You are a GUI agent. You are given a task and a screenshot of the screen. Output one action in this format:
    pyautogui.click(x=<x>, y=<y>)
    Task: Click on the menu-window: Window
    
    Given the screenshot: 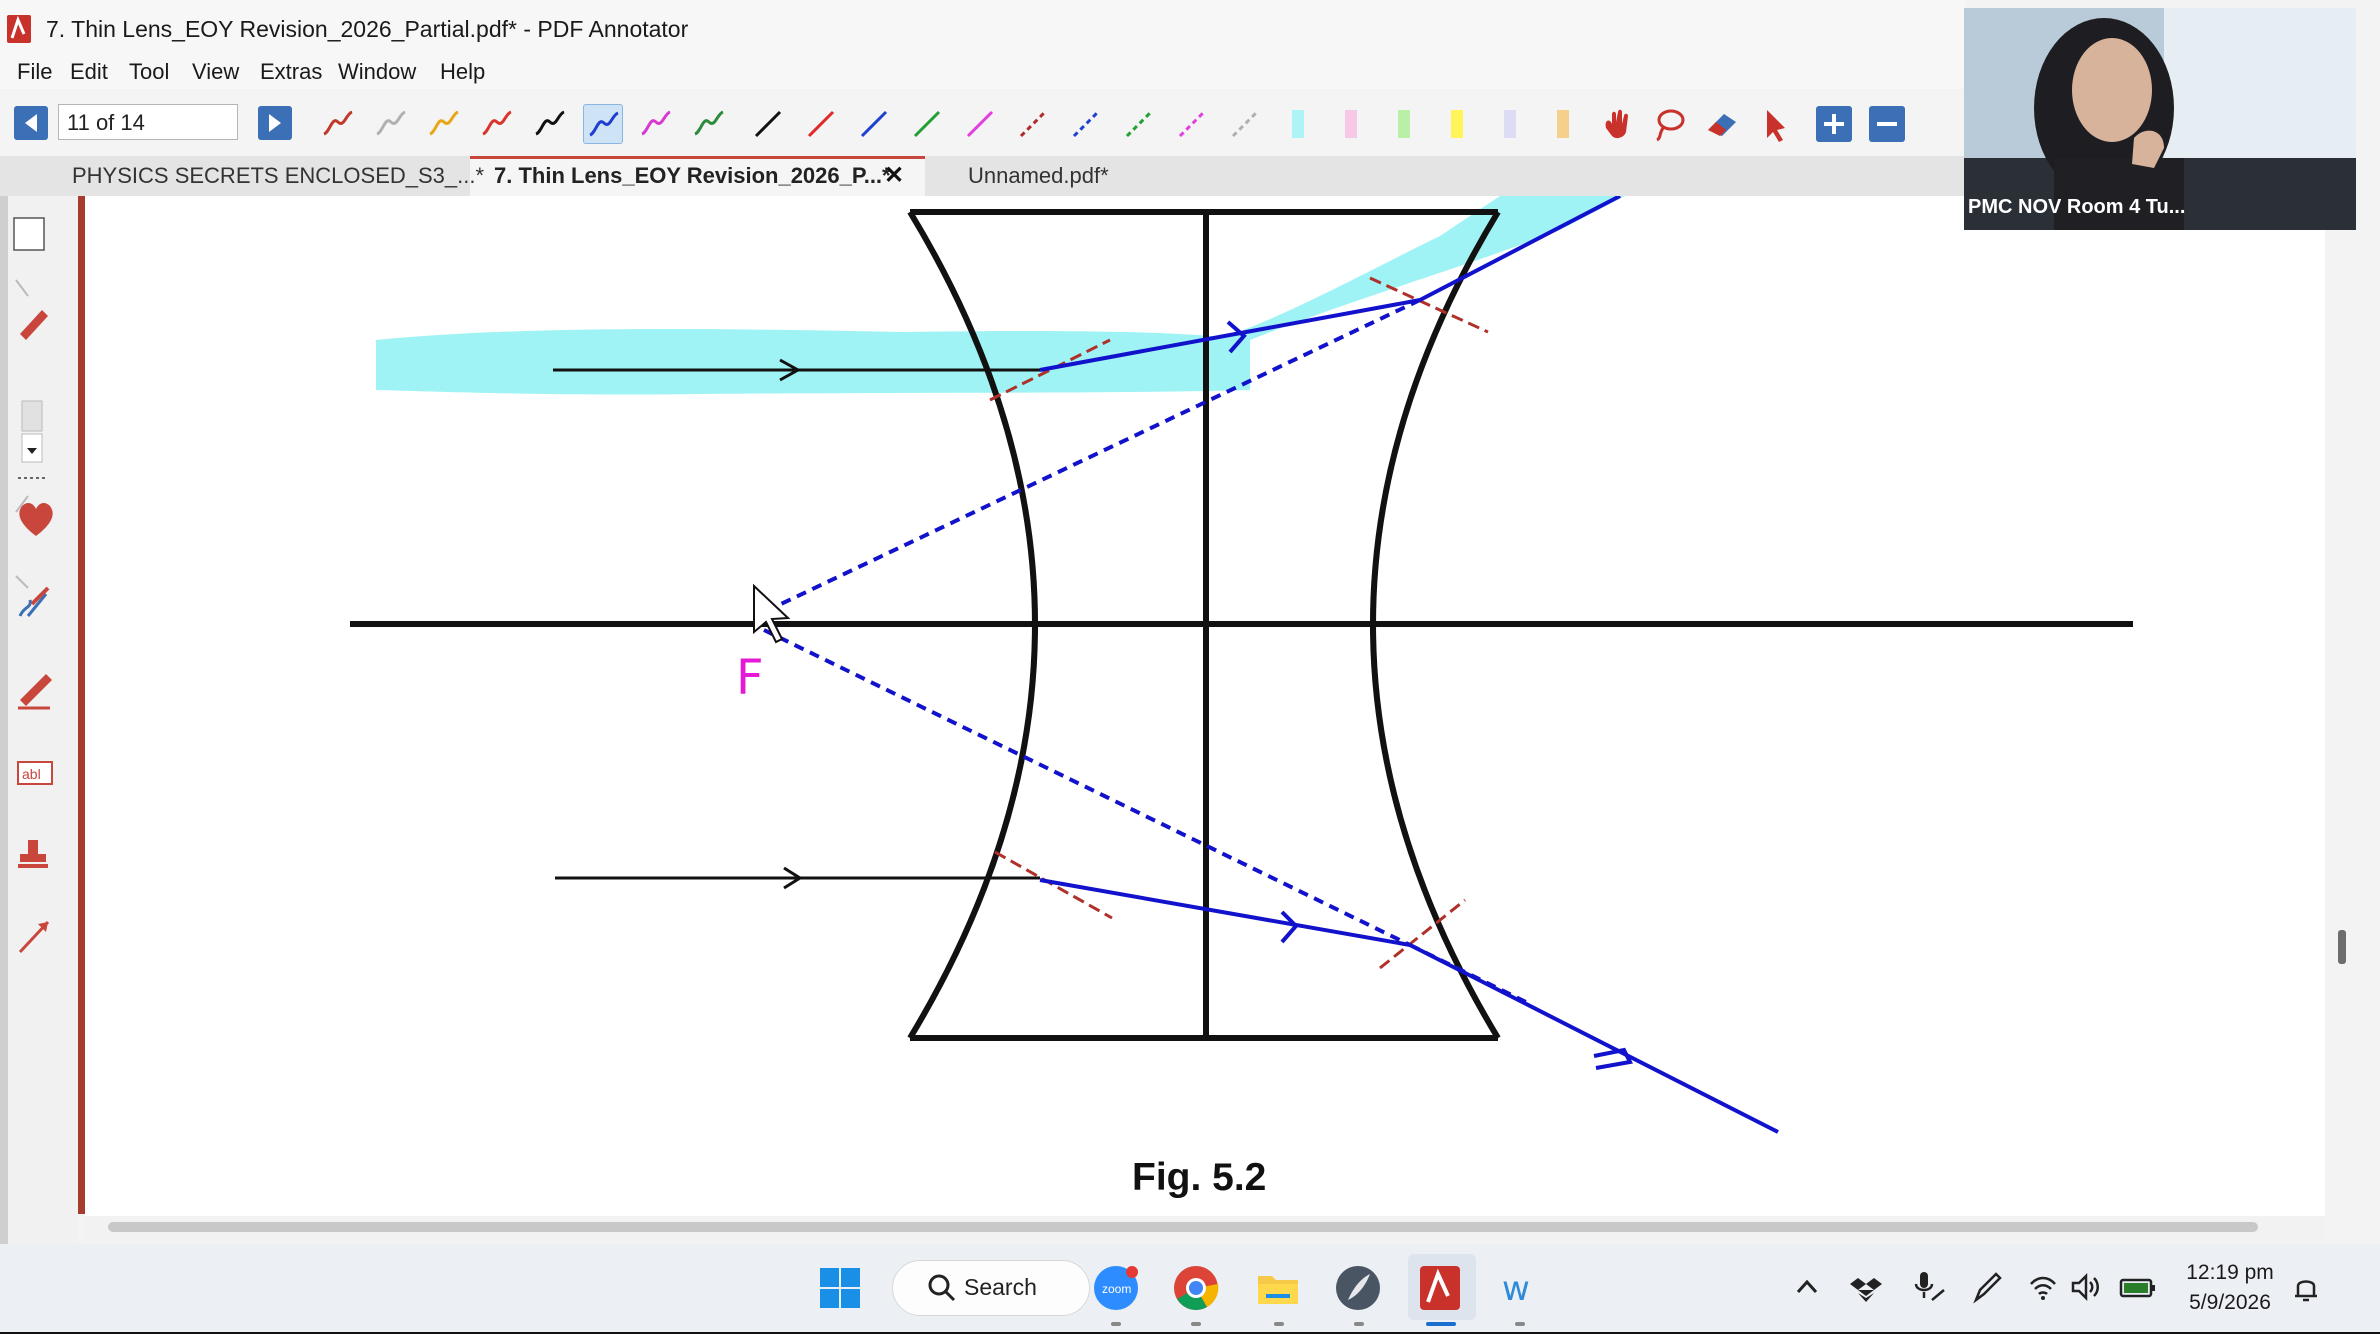 What is the action you would take?
    pyautogui.click(x=377, y=72)
    